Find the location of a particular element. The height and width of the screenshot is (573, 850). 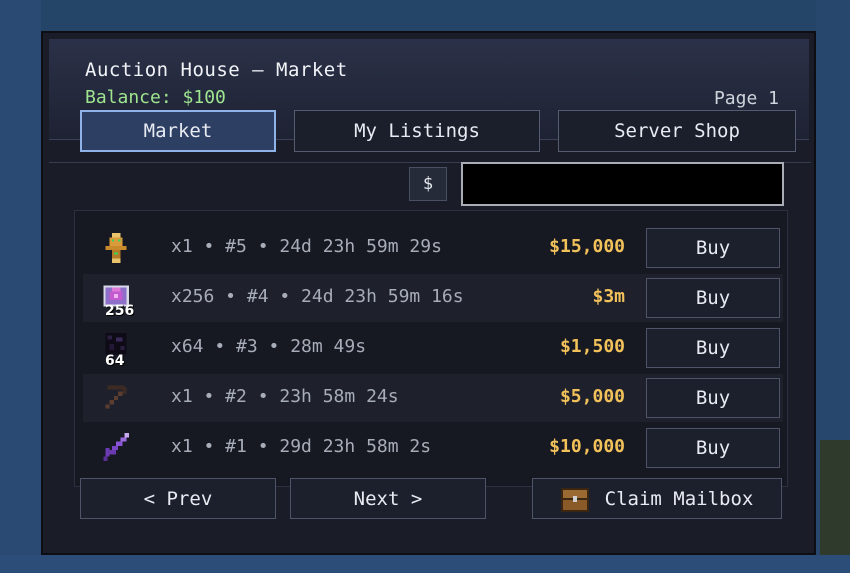

mailbox-label: Claim Mailbox is located at coordinates (679, 498).